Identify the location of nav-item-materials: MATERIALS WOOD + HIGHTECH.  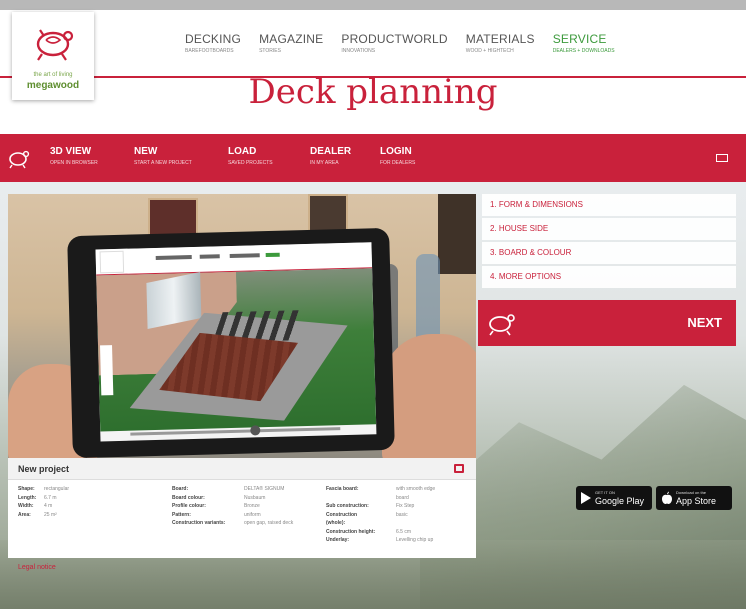
(500, 43).